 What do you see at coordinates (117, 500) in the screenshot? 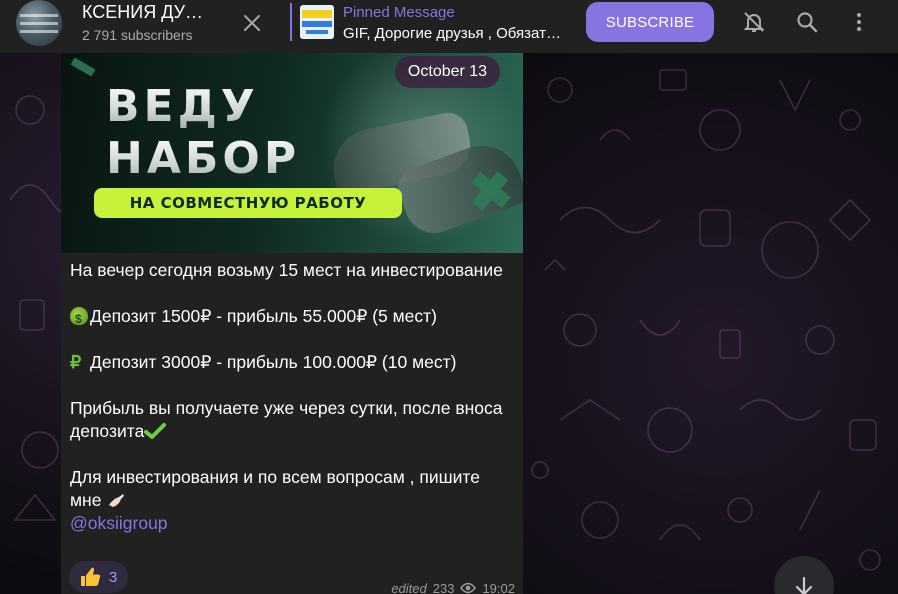
I see `writing-hand-icon` at bounding box center [117, 500].